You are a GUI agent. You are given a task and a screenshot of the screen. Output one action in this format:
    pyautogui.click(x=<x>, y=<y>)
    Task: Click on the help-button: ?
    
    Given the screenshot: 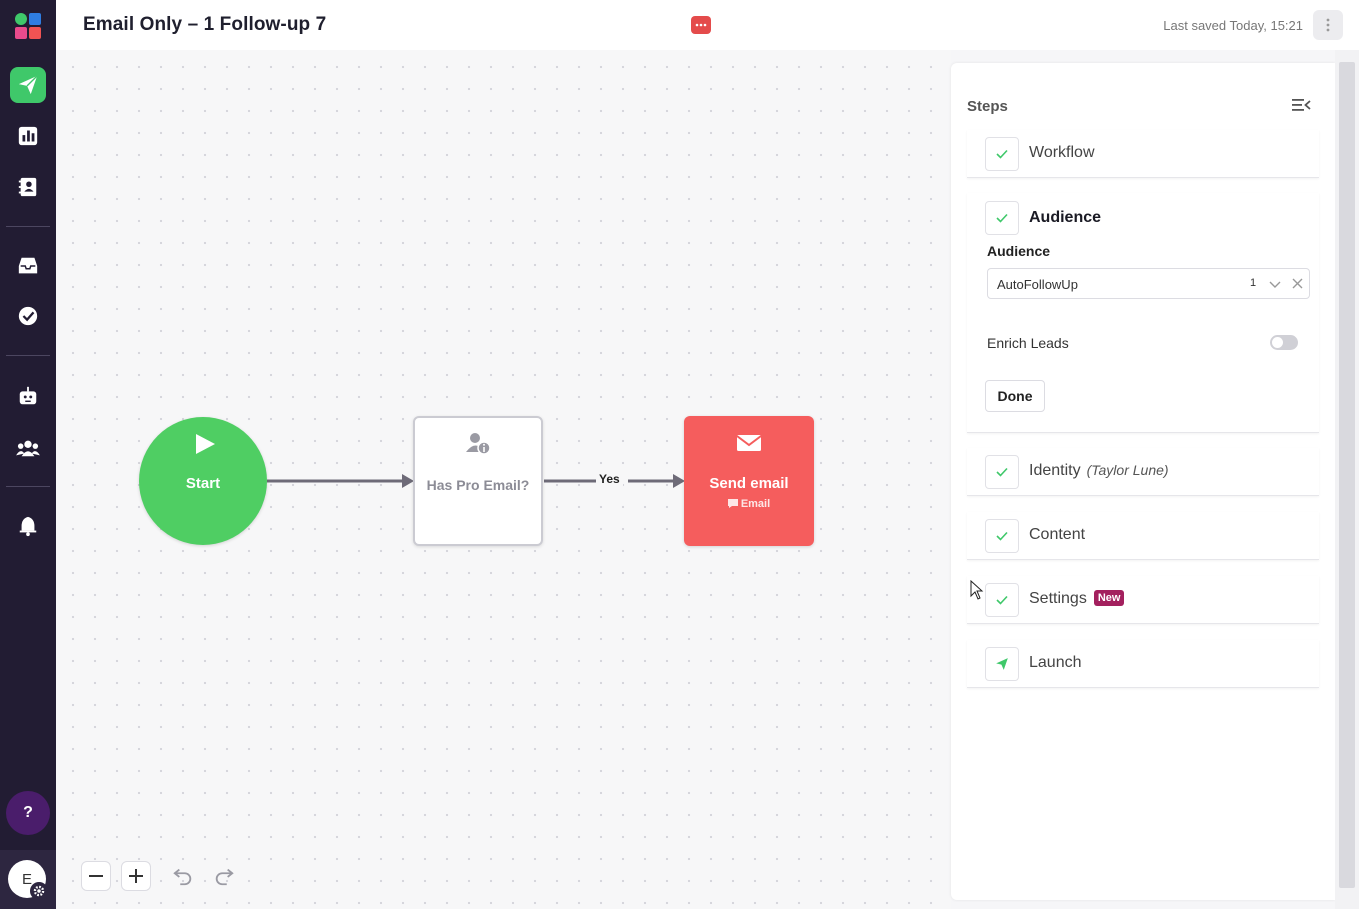 What is the action you would take?
    pyautogui.click(x=28, y=813)
    